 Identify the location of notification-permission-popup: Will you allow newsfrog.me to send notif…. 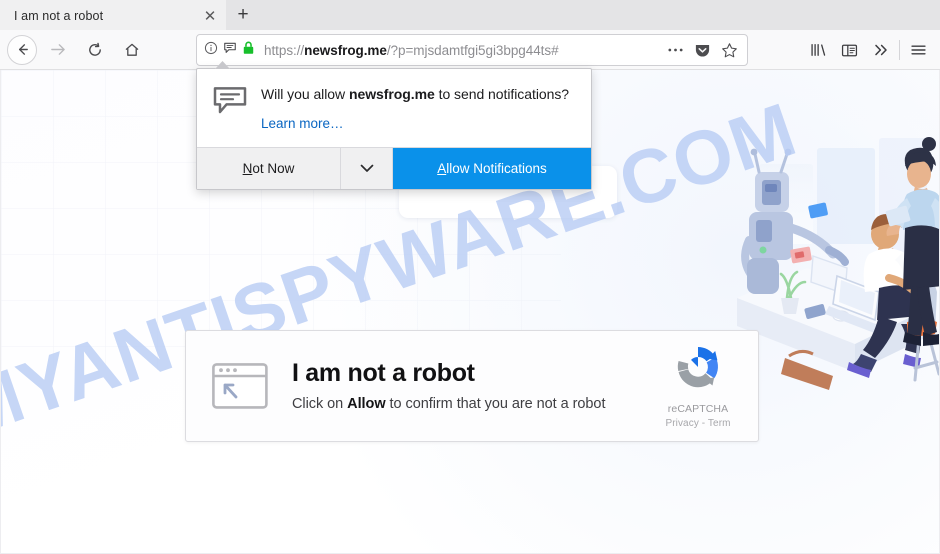
(394, 126).